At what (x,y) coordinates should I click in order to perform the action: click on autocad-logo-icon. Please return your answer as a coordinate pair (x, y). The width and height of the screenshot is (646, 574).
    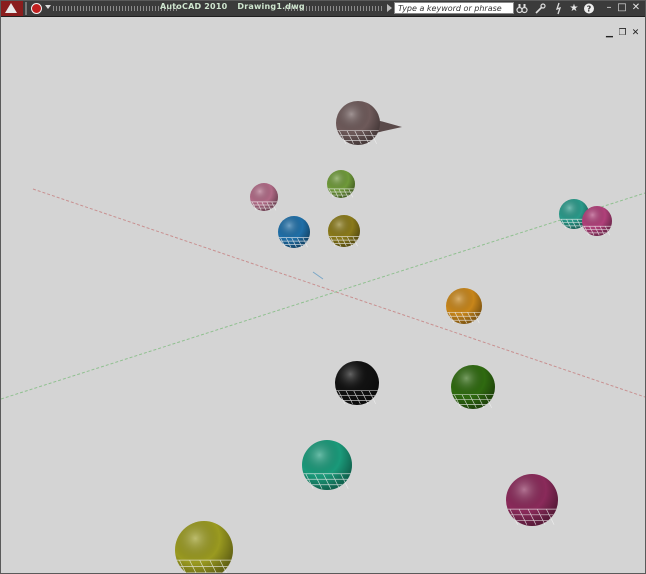
    Looking at the image, I should click on (11, 8).